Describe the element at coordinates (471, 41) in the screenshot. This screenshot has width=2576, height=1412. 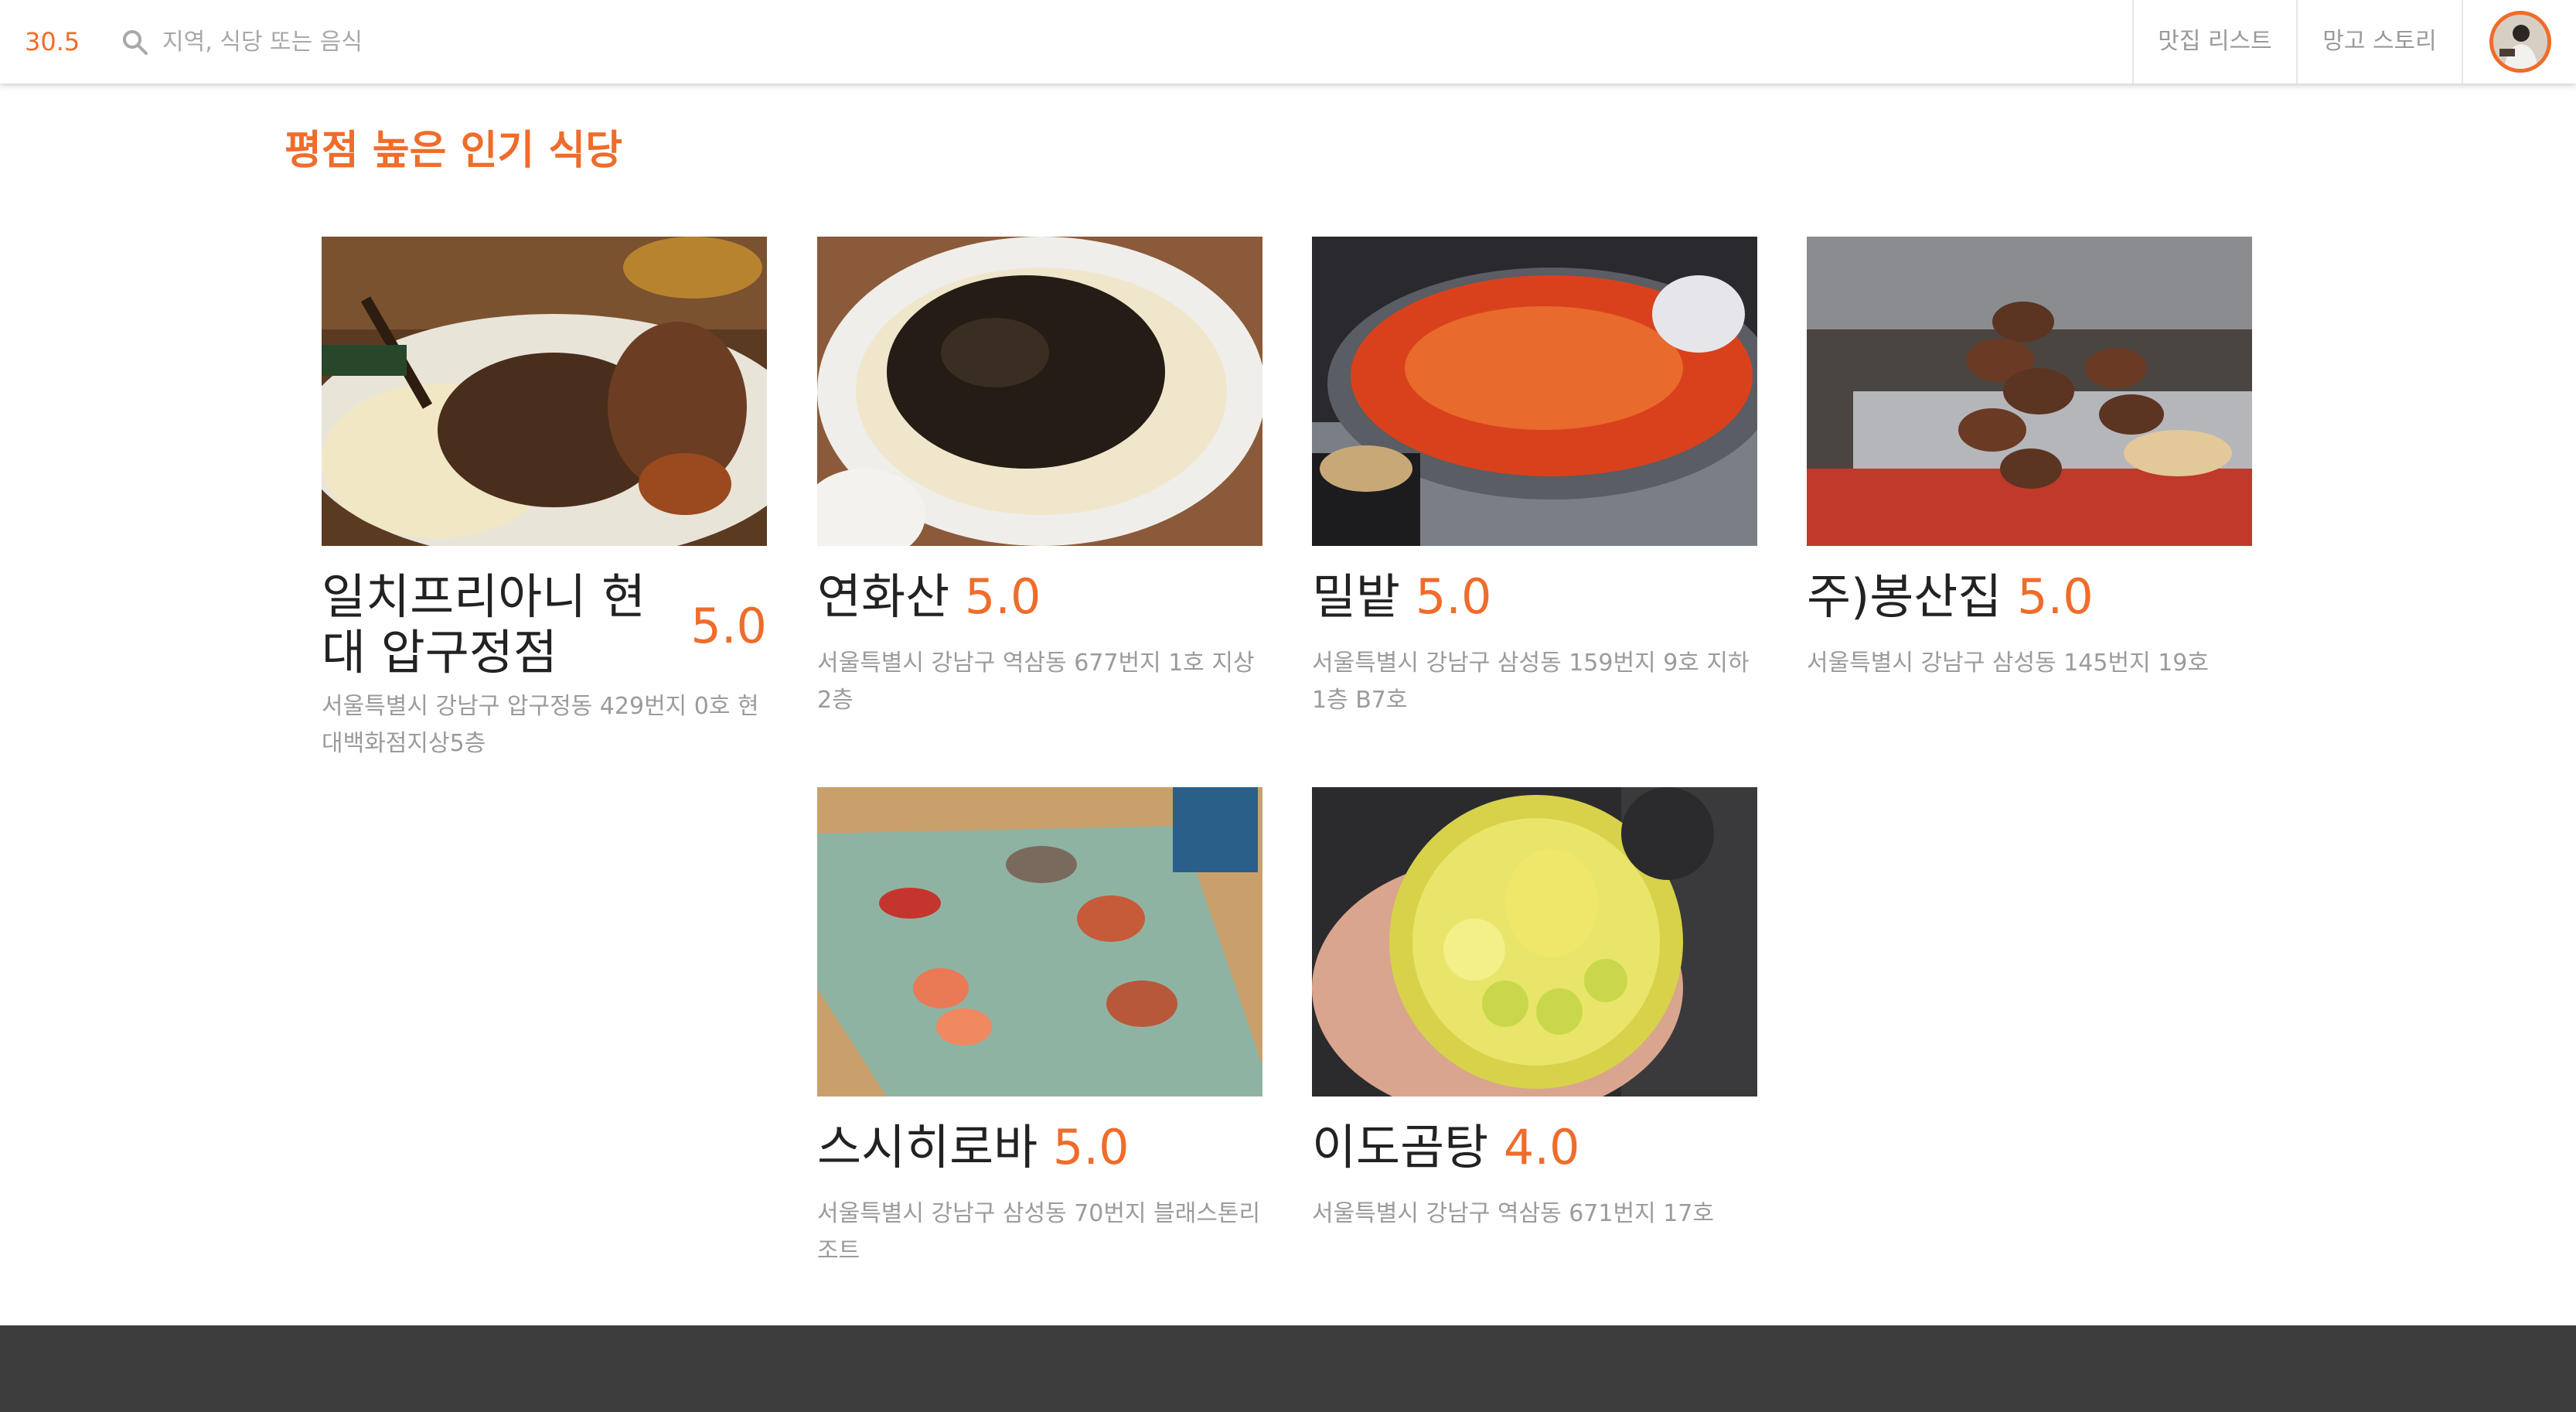
I see `search-input` at that location.